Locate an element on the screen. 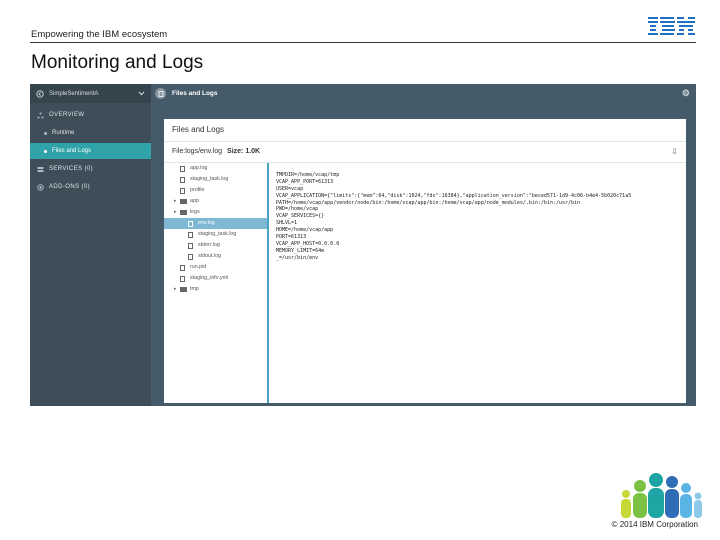  tree-item-label: app.log is located at coordinates (199, 168).